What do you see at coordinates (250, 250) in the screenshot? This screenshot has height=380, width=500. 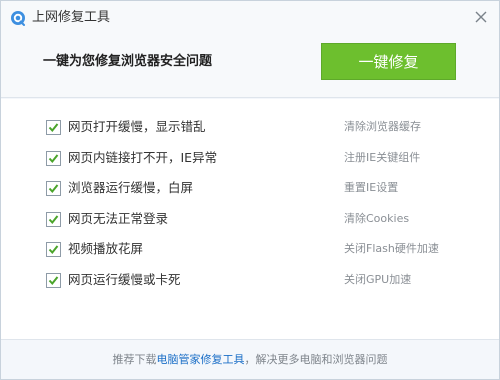 I see `list-item: 视频播放花屏 关闭Flash硬件加速` at bounding box center [250, 250].